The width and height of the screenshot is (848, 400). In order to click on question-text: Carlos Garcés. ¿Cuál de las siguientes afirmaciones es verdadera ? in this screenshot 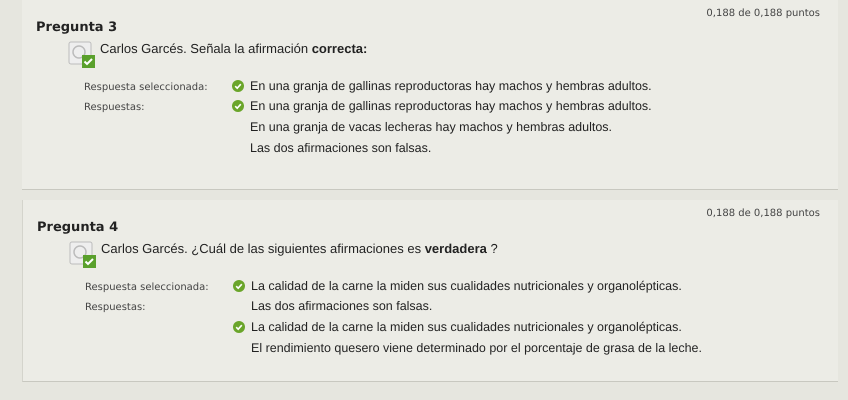, I will do `click(299, 248)`.